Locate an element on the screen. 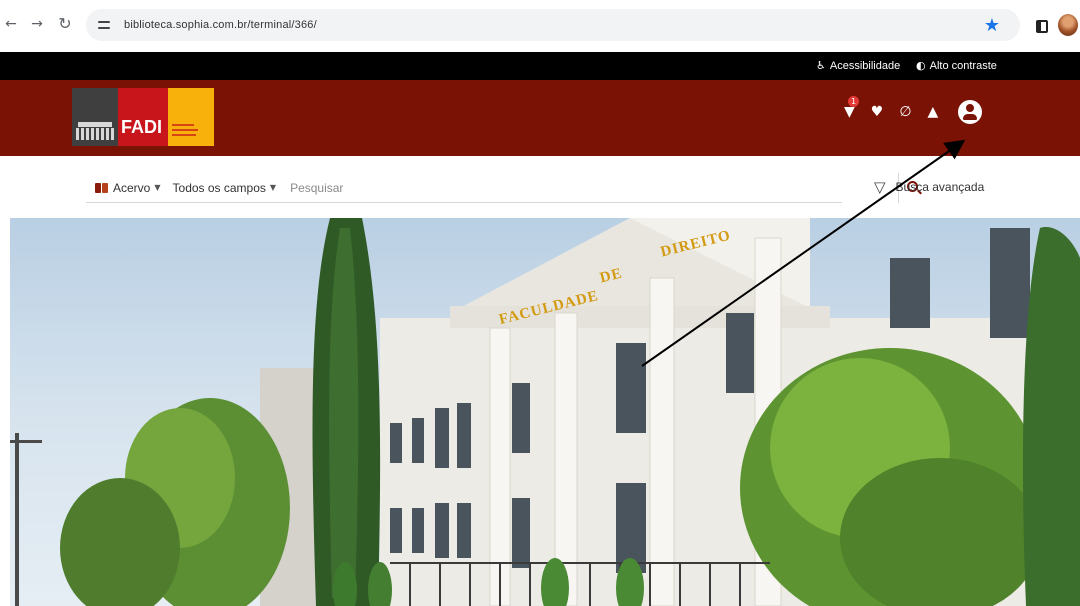  header-actions: ▼ 1 ♥ ∅ ▲ is located at coordinates (913, 110).